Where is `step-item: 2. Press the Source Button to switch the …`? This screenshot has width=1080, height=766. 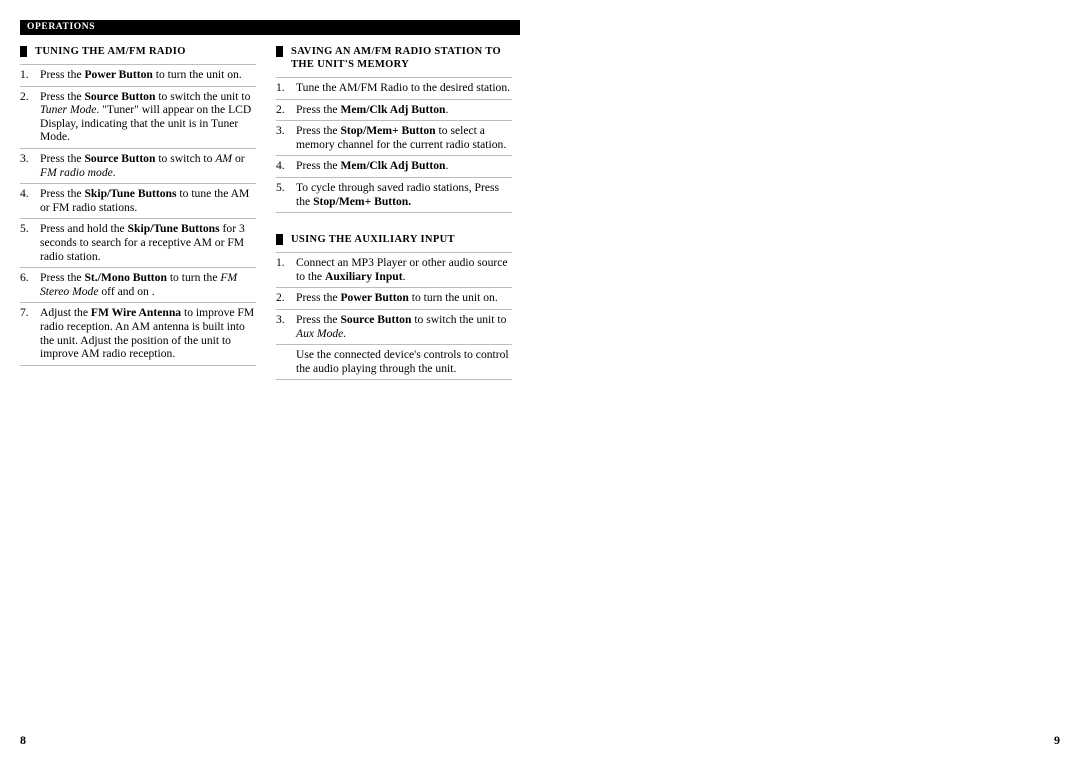
step-item: 2. Press the Source Button to switch the … is located at coordinates (138, 118).